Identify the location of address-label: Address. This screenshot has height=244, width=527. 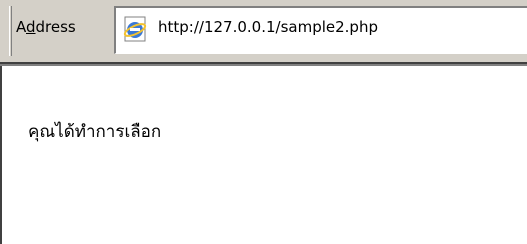
(46, 27).